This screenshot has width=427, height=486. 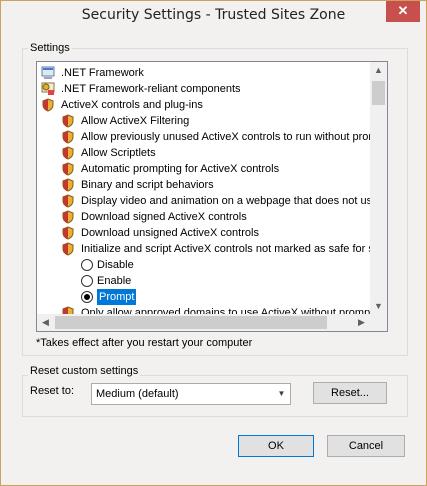 I want to click on close-button: ✕, so click(x=403, y=11).